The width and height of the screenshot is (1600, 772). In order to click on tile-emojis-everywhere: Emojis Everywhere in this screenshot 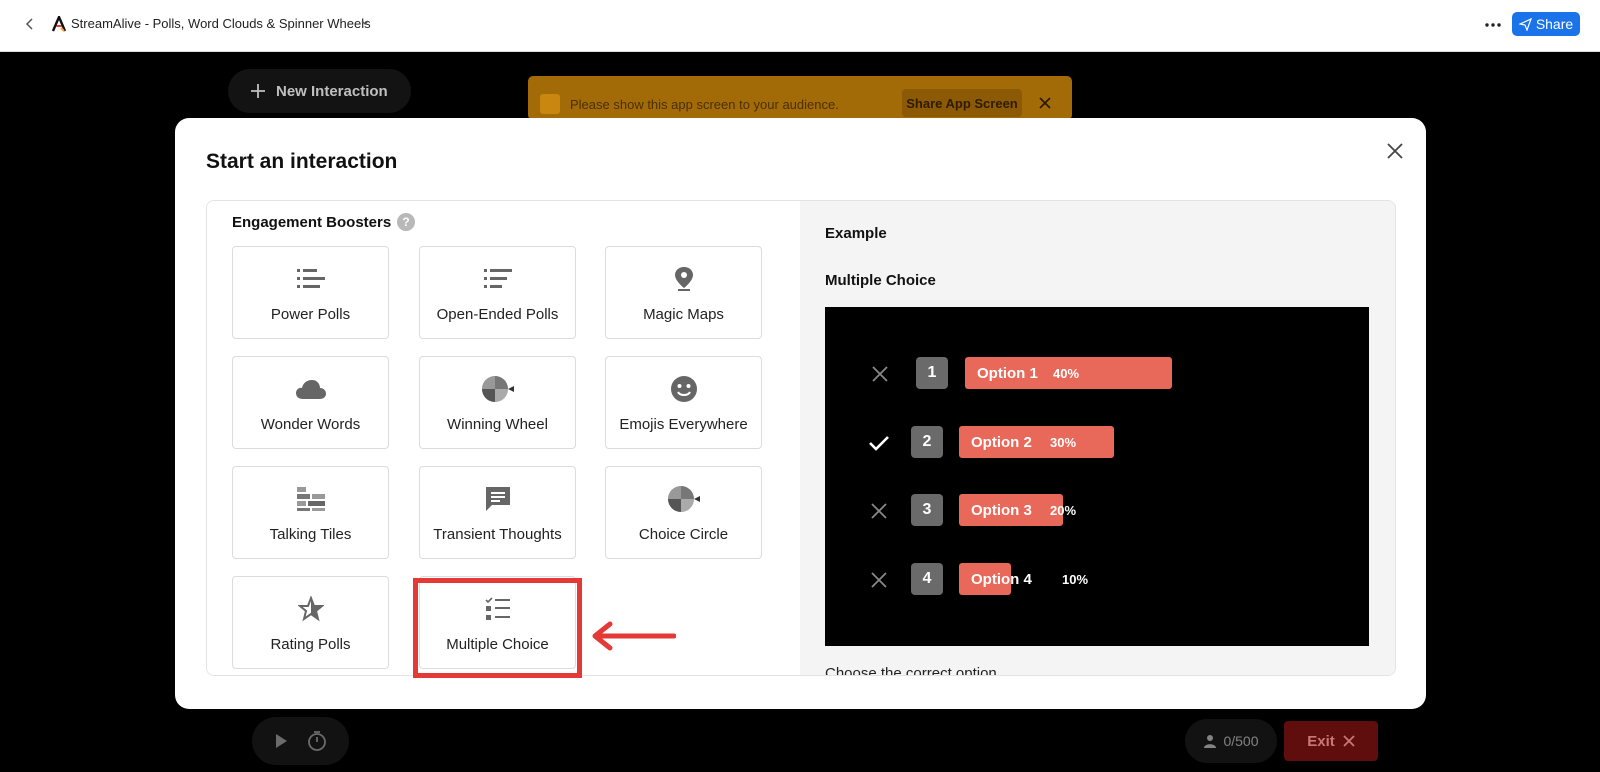, I will do `click(683, 402)`.